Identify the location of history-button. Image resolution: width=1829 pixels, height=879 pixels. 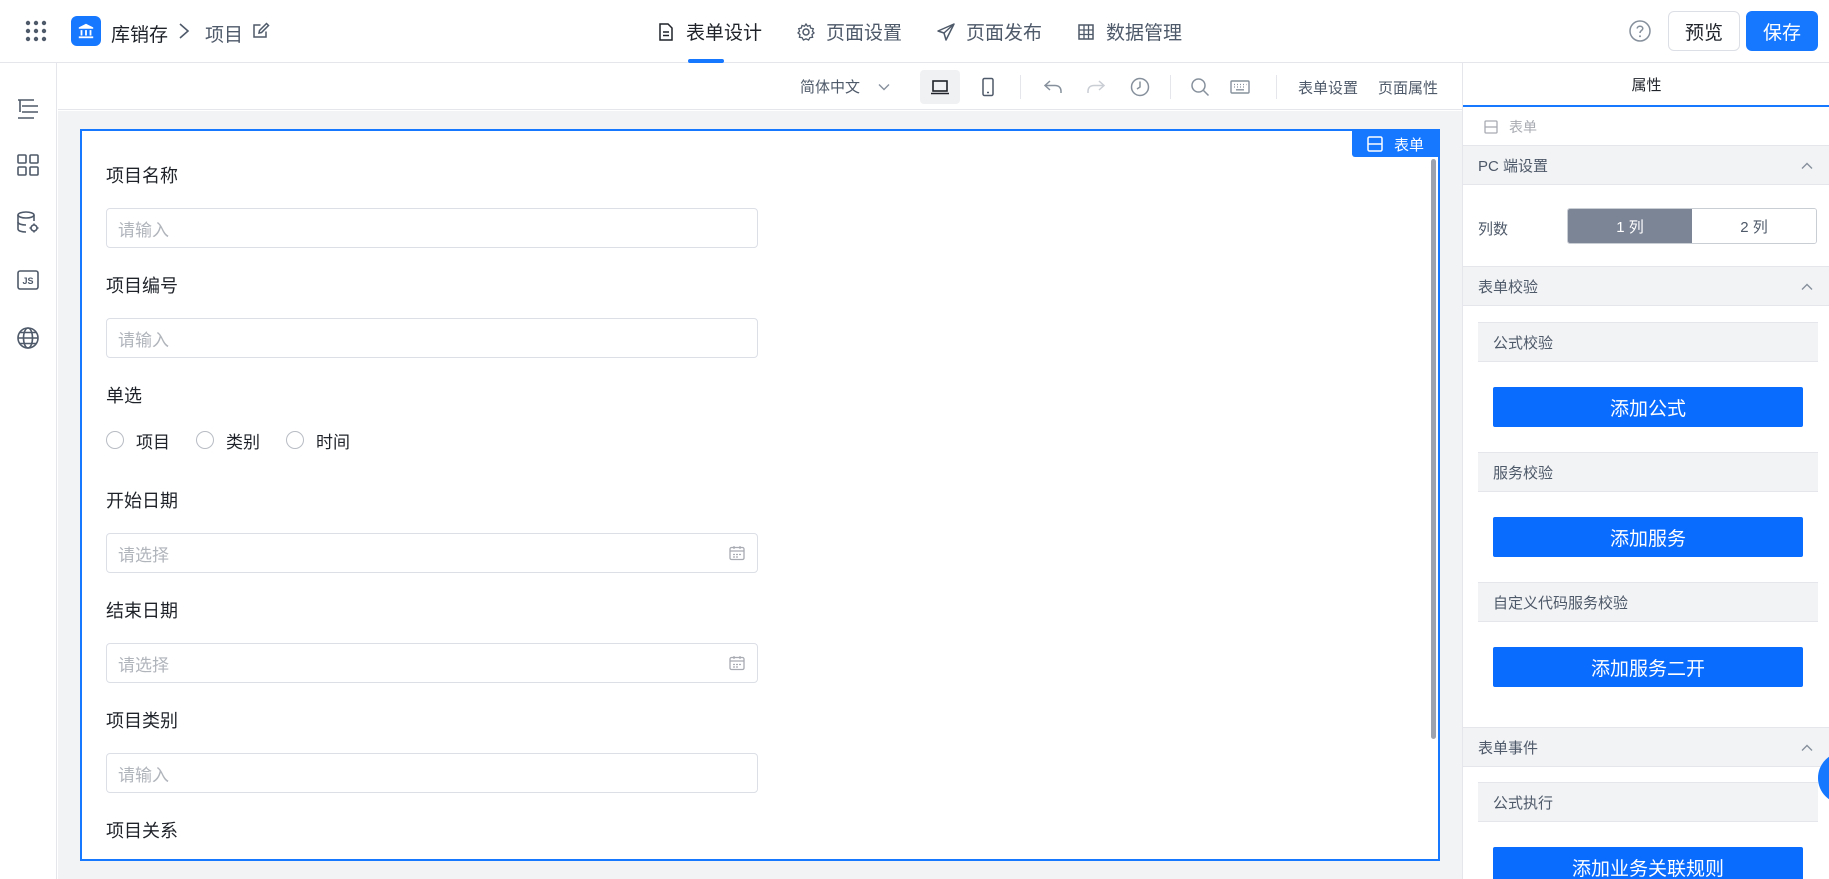
(1140, 87).